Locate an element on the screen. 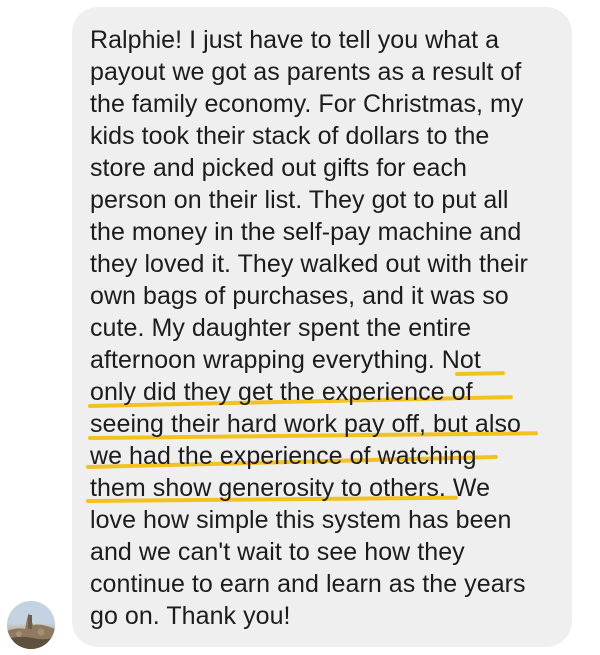 The width and height of the screenshot is (600, 655). message-line: only did they get the experience of is located at coordinates (281, 392).